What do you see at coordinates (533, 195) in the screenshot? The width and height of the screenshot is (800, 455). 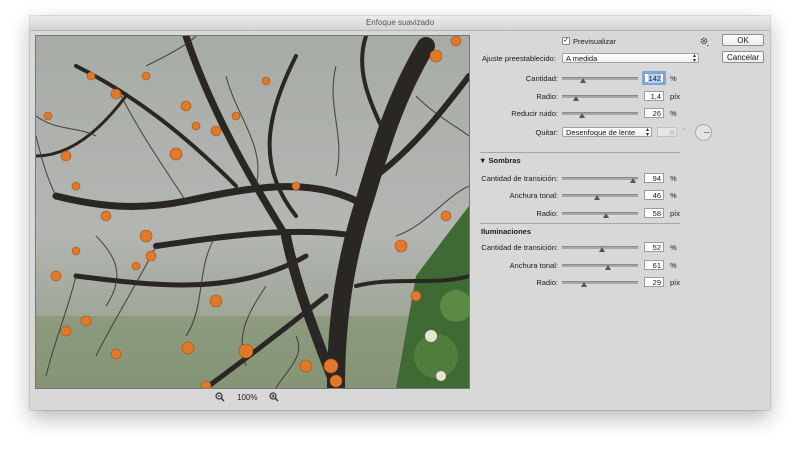 I see `shadows-tonal-label: Anchura tonal:` at bounding box center [533, 195].